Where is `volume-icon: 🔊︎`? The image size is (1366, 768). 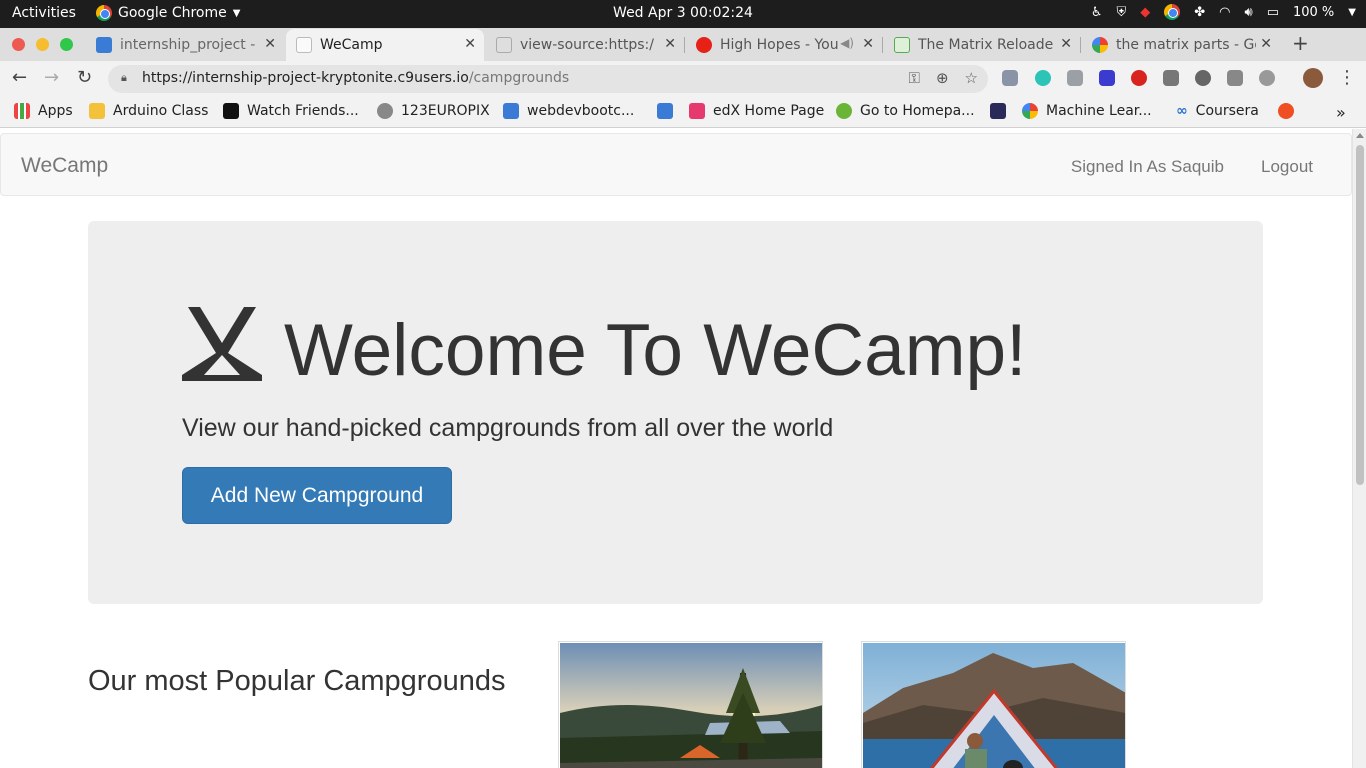
volume-icon: 🔊︎ is located at coordinates (1248, 12).